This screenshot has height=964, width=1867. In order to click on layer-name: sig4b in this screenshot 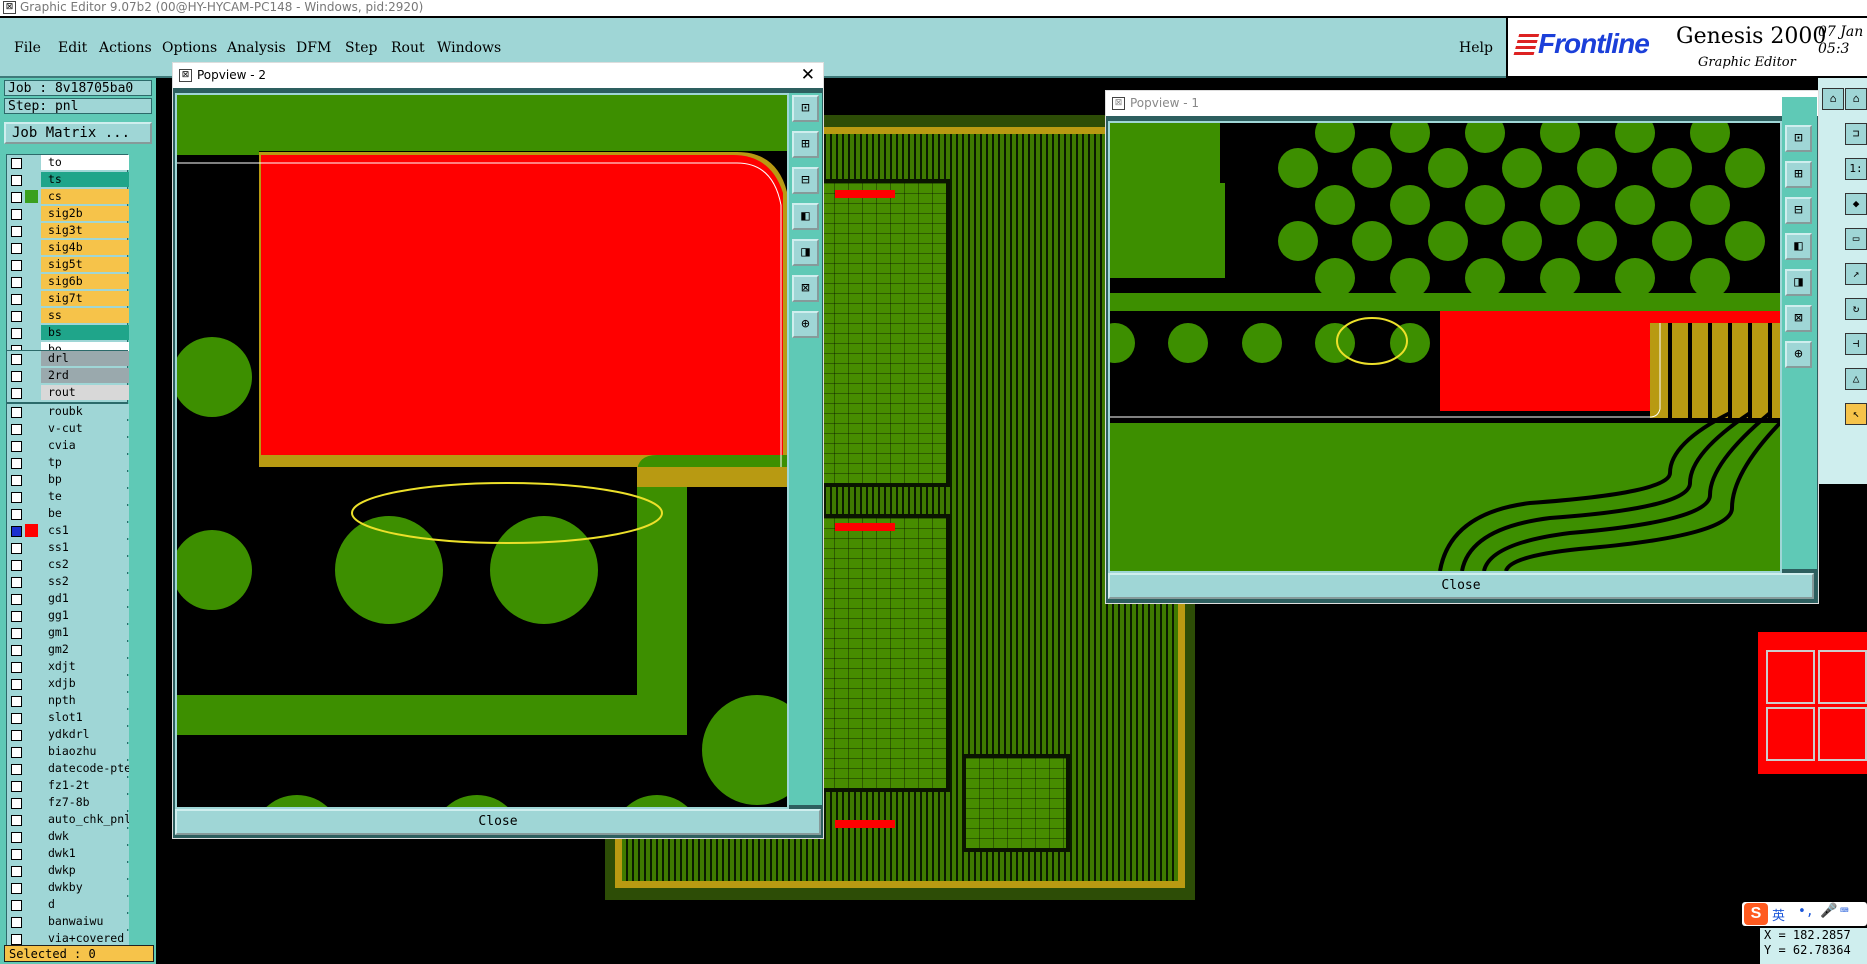, I will do `click(85, 247)`.